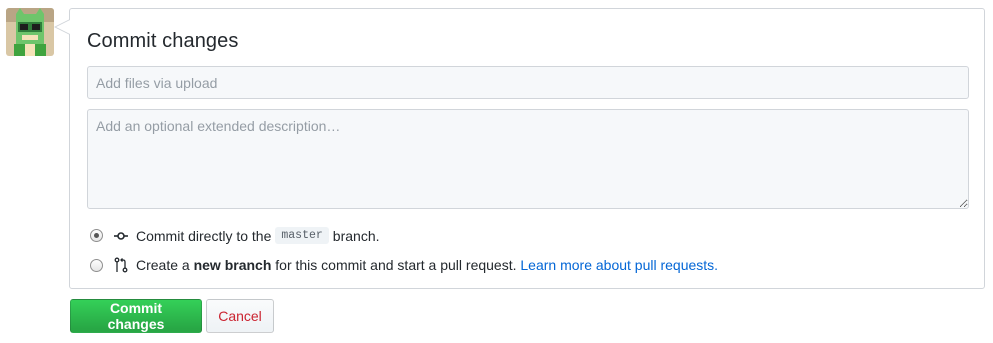 The image size is (993, 343). Describe the element at coordinates (163, 265) in the screenshot. I see `new-branch-text: Create a` at that location.